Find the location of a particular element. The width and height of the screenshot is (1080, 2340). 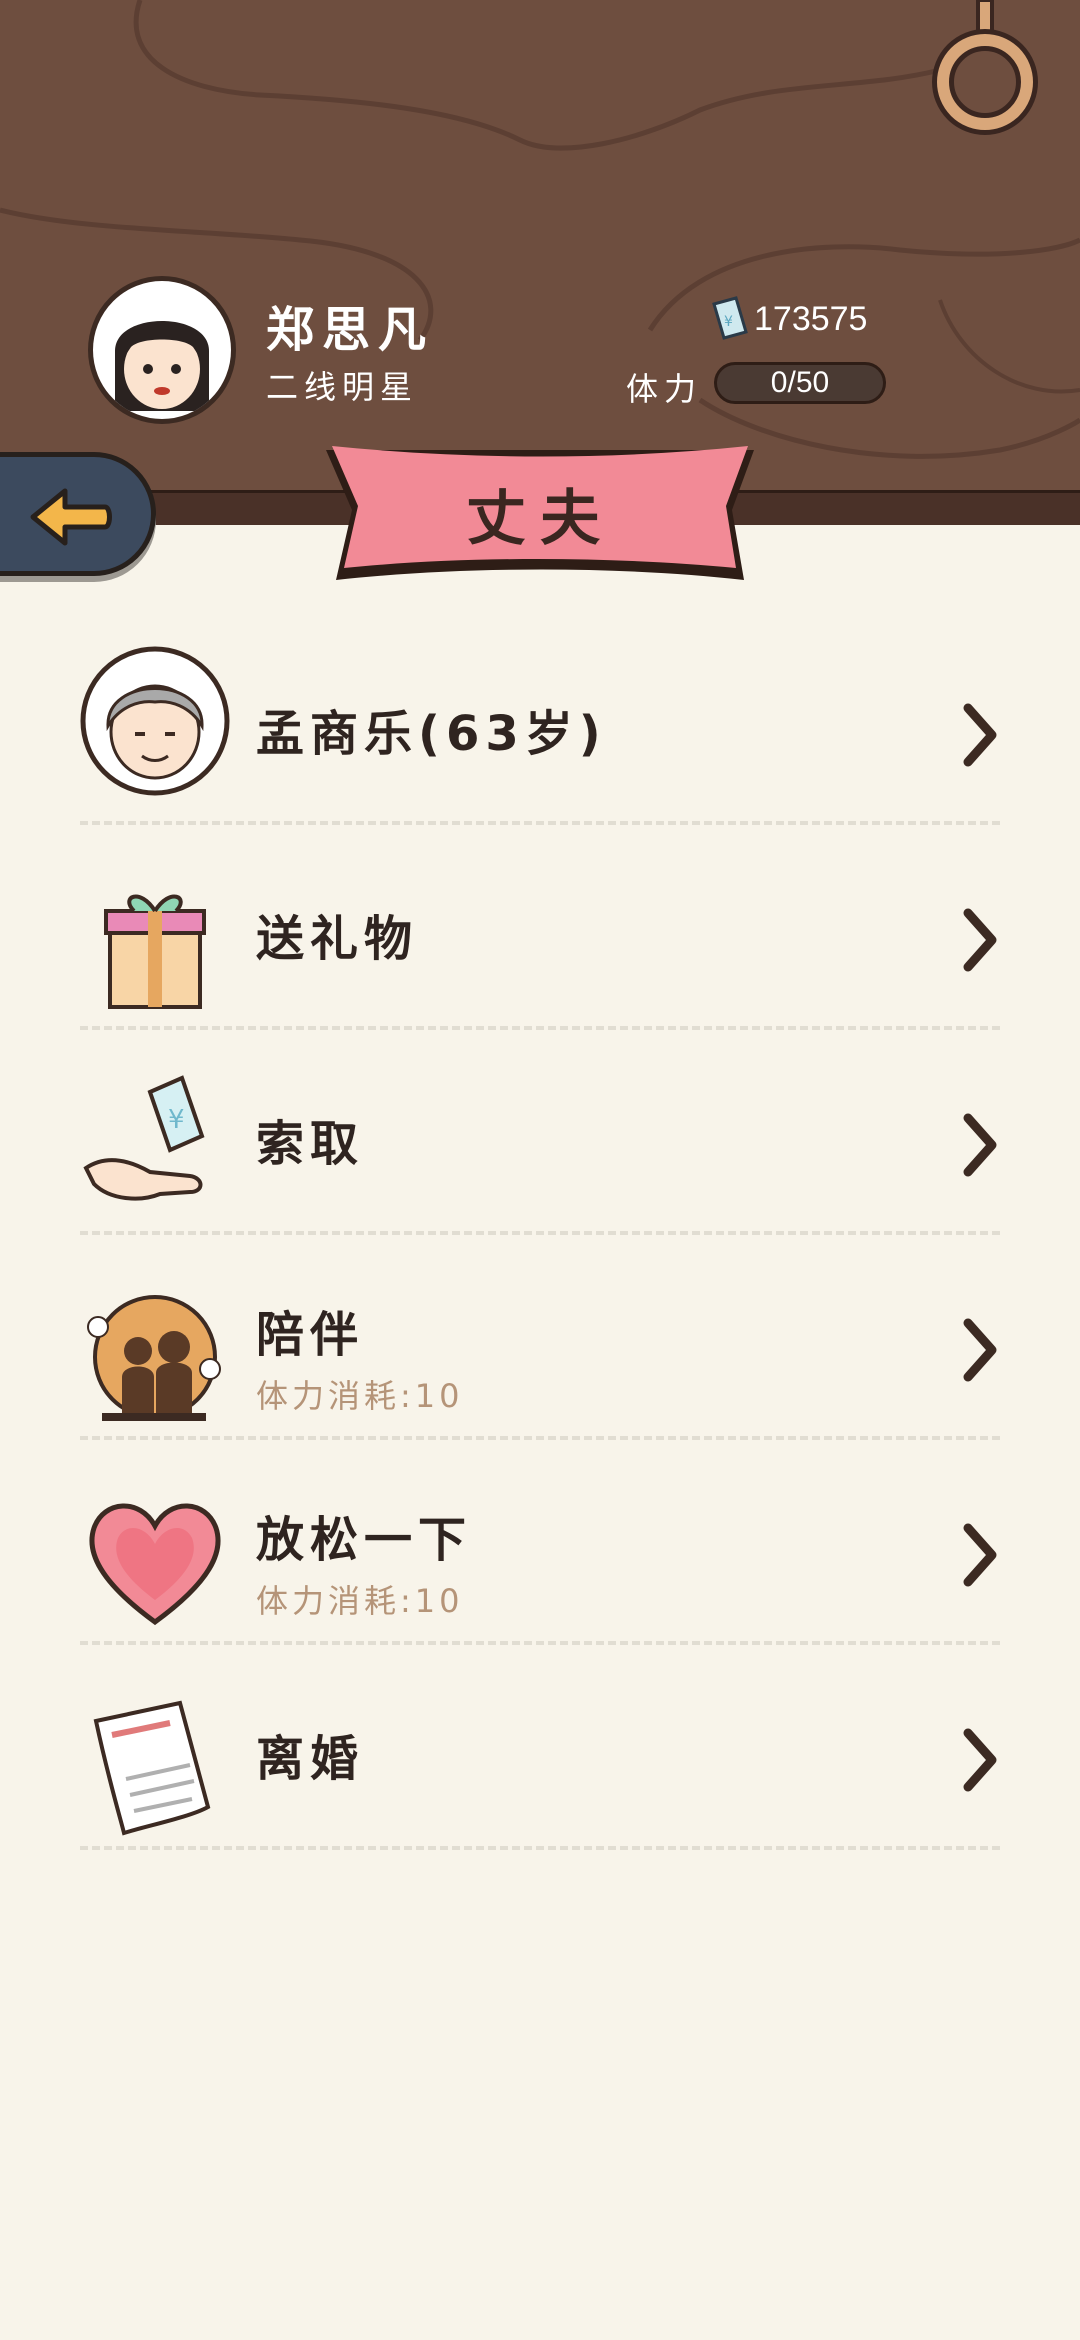

money-amount: 173575 is located at coordinates (811, 319).